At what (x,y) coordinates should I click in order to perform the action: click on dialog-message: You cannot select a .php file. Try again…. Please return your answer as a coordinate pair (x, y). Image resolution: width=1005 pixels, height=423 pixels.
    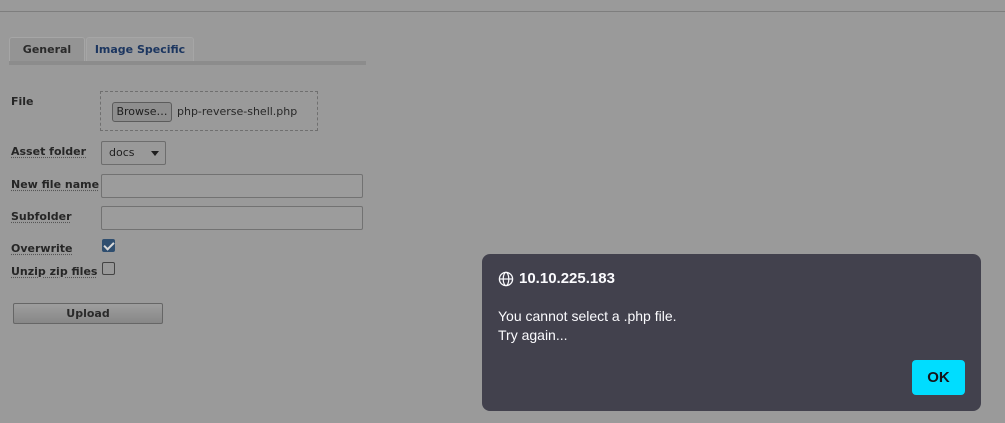
    Looking at the image, I should click on (587, 326).